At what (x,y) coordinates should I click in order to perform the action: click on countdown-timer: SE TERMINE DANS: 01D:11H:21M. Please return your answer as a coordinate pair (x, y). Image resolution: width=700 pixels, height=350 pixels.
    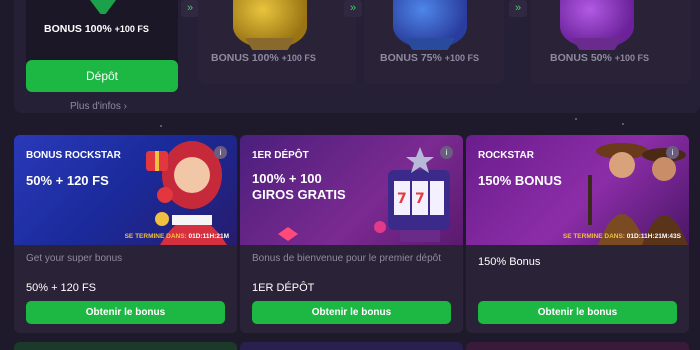
    Looking at the image, I should click on (176, 236).